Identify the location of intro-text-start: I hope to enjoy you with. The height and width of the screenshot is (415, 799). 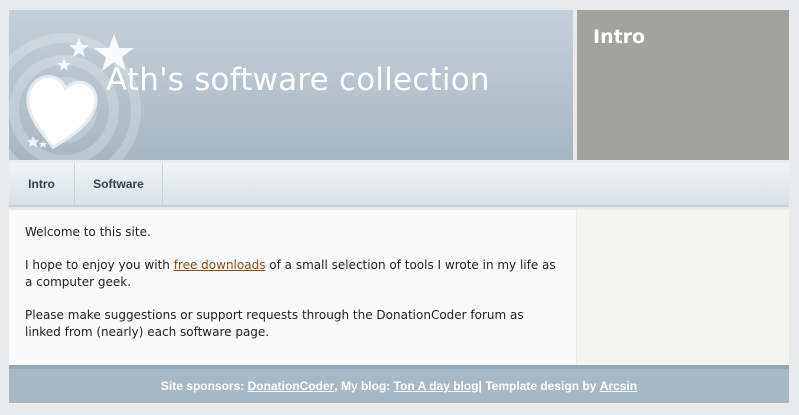
(99, 265).